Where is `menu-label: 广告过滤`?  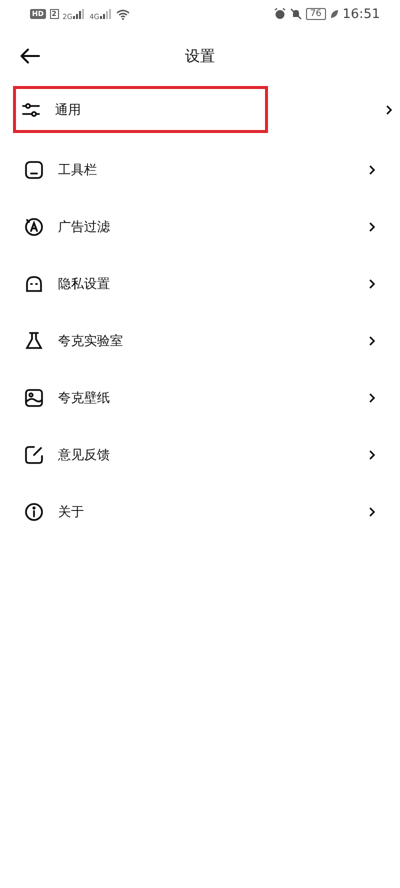
menu-label: 广告过滤 is located at coordinates (84, 227).